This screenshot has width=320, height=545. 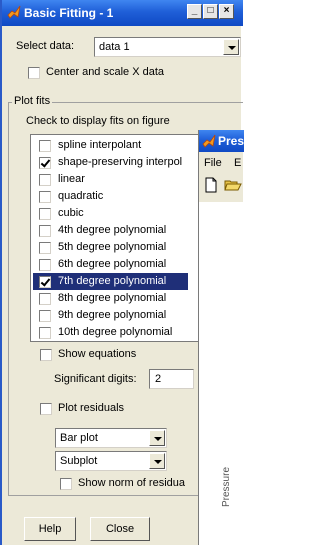 I want to click on open-folder-icon, so click(x=233, y=185).